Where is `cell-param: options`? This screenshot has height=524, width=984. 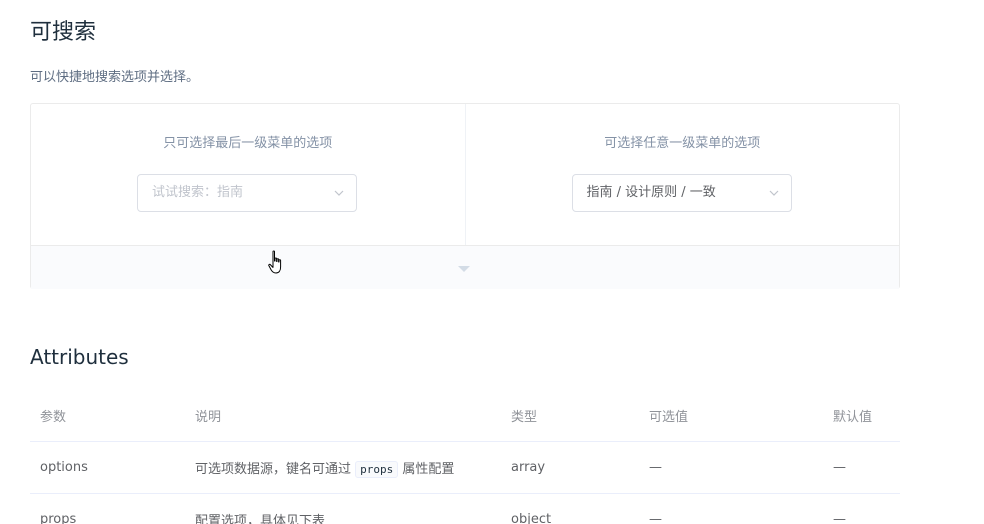 cell-param: options is located at coordinates (107, 467).